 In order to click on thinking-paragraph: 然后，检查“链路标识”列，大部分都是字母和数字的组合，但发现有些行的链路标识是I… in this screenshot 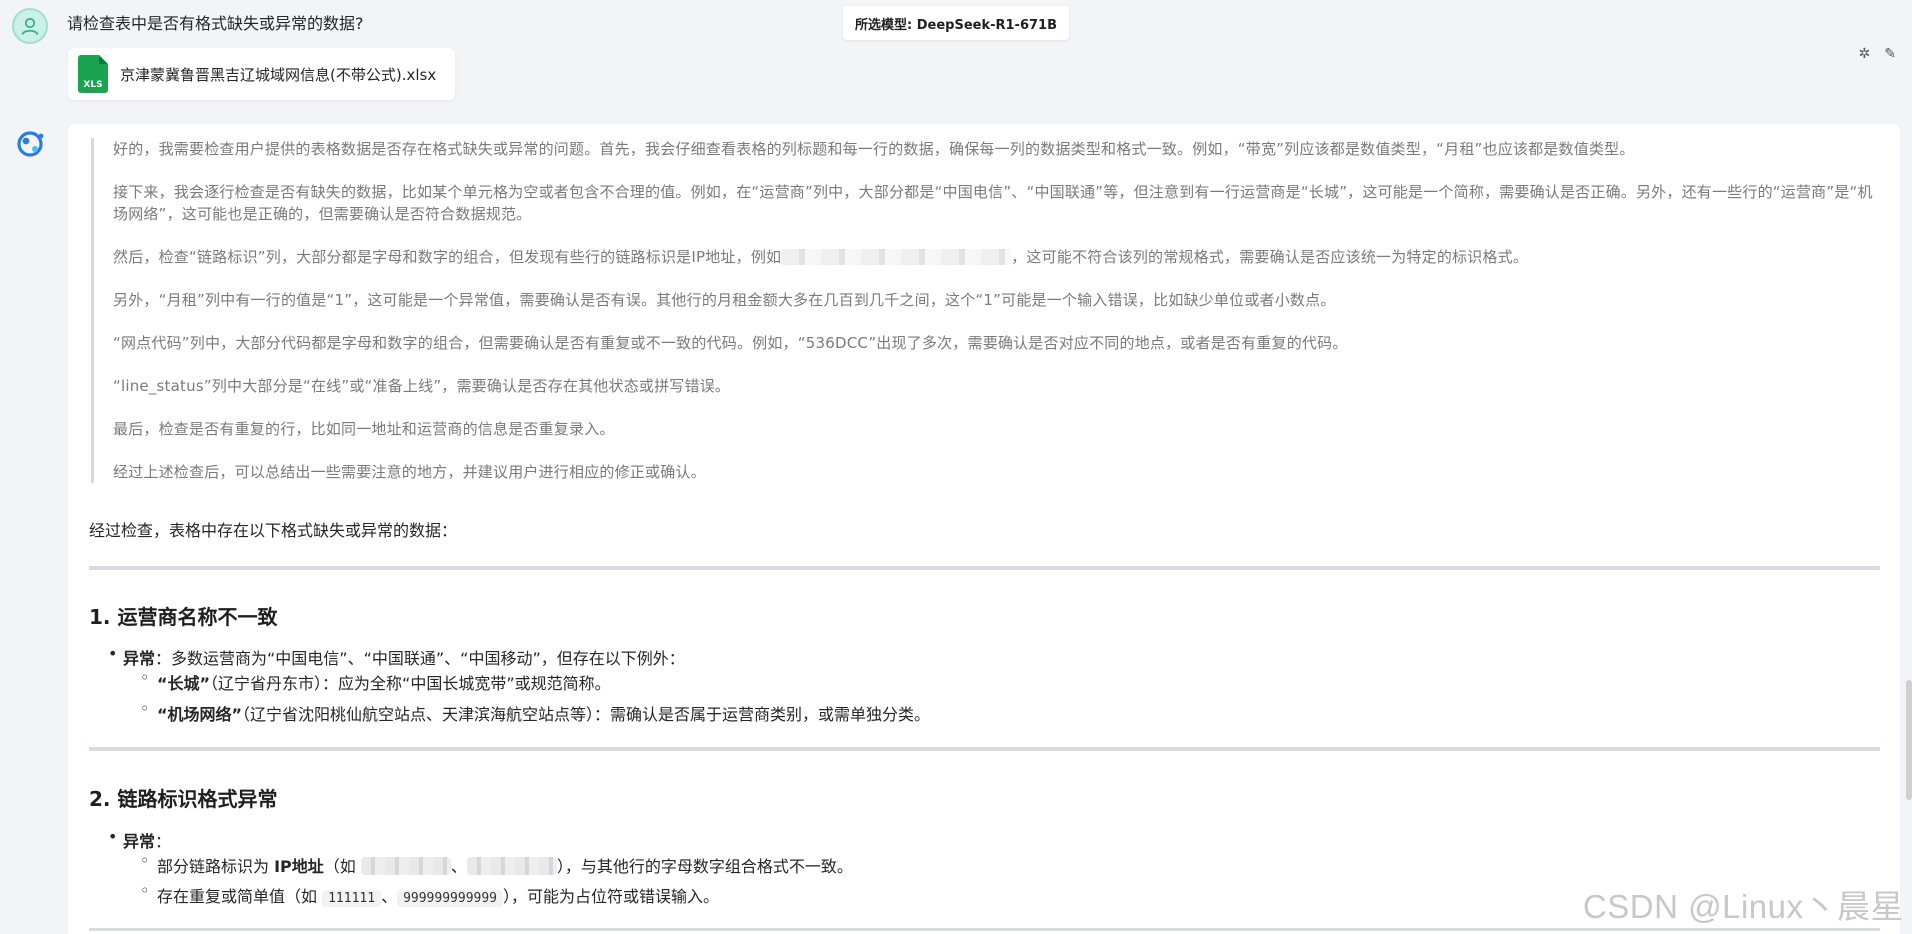, I will do `click(999, 257)`.